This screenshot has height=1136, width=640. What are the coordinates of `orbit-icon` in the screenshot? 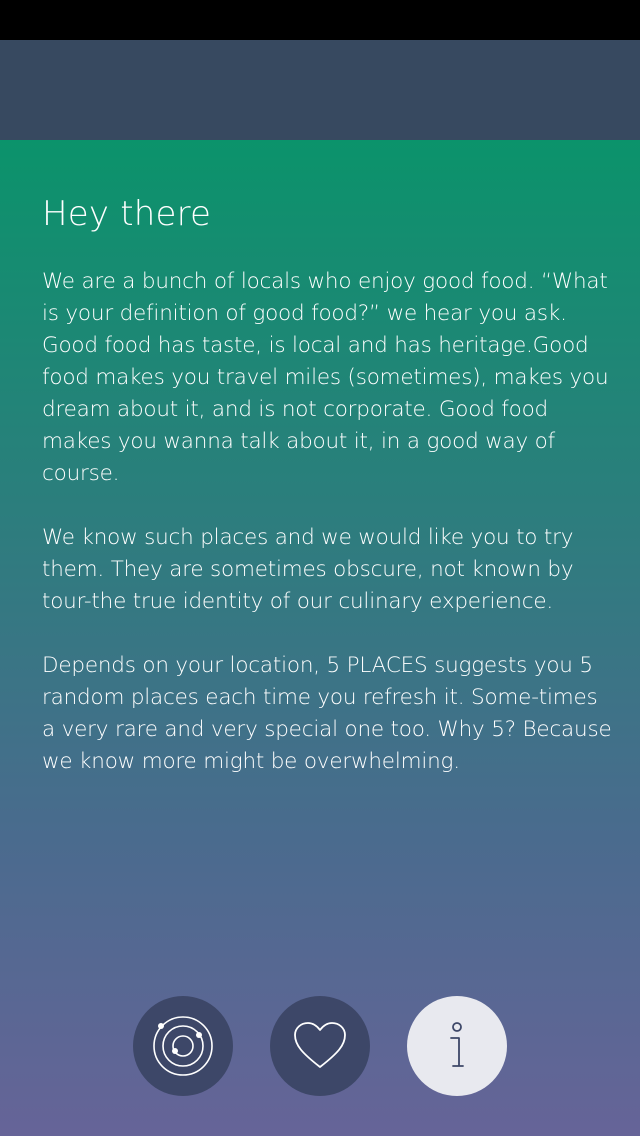 It's located at (183, 1046).